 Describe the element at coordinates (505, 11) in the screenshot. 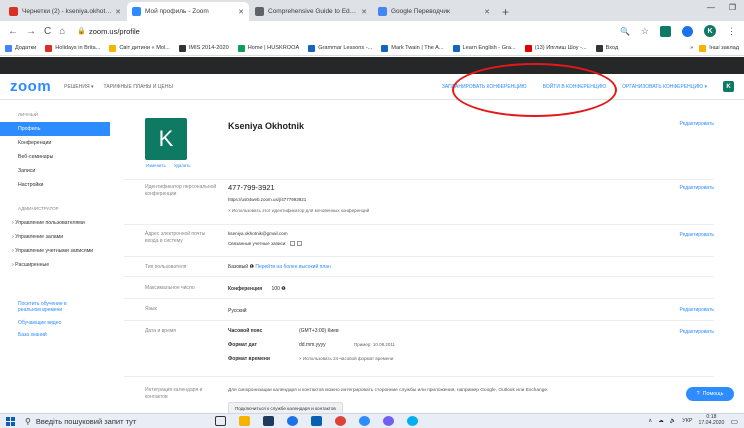

I see `new-tab-icon: +` at that location.